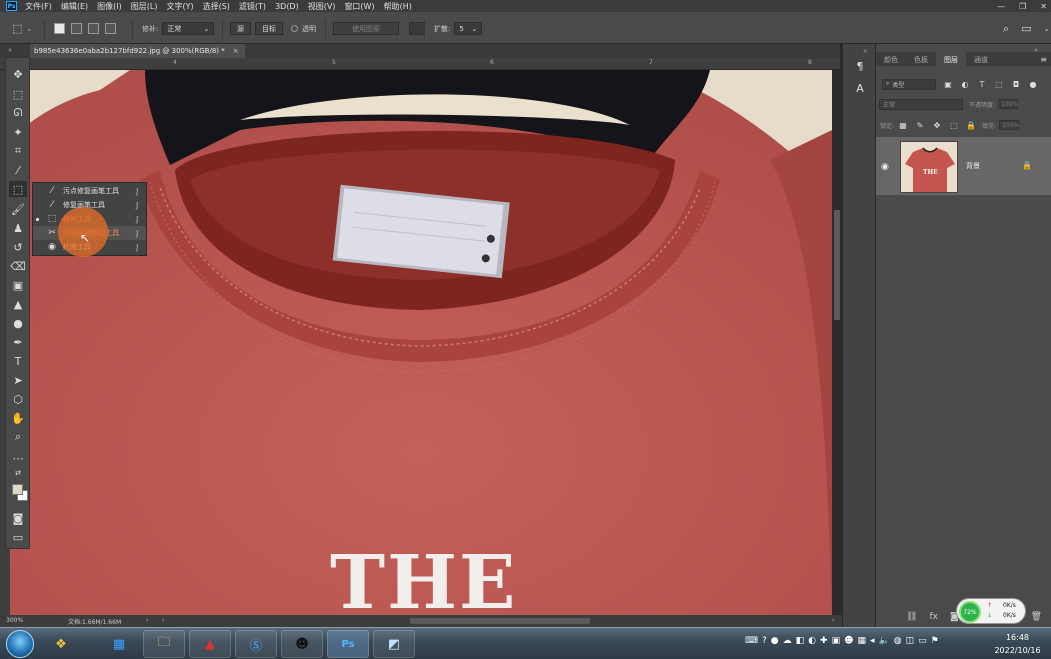 This screenshot has height=659, width=1051. What do you see at coordinates (38, 6) in the screenshot?
I see `menu-file: 文件(F)` at bounding box center [38, 6].